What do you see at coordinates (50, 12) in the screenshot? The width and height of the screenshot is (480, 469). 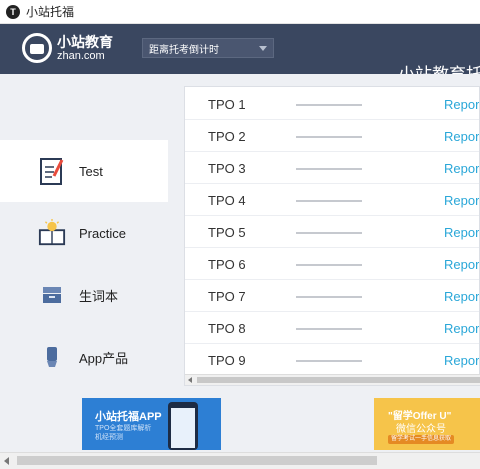 I see `window-title: 小站托福` at bounding box center [50, 12].